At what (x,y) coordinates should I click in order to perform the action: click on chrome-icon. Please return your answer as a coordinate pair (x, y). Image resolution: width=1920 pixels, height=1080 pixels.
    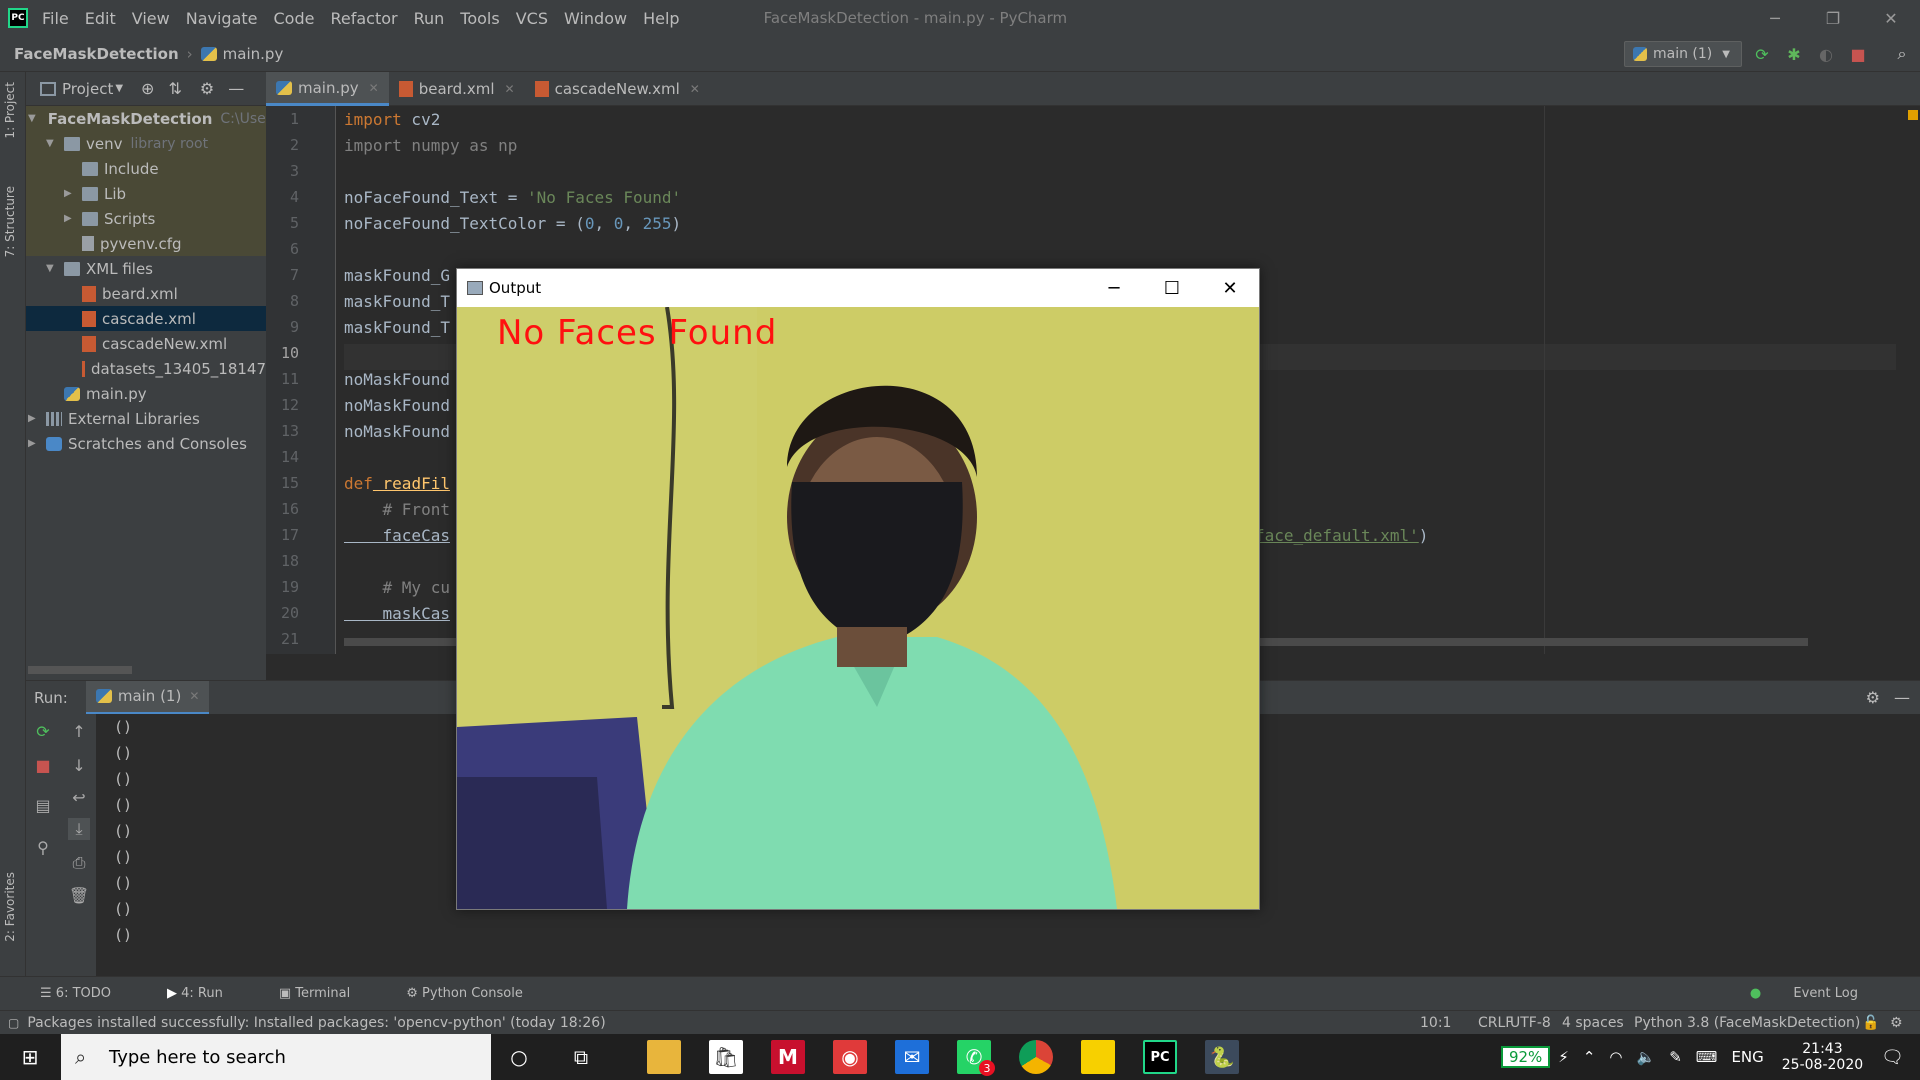
    Looking at the image, I should click on (1036, 1057).